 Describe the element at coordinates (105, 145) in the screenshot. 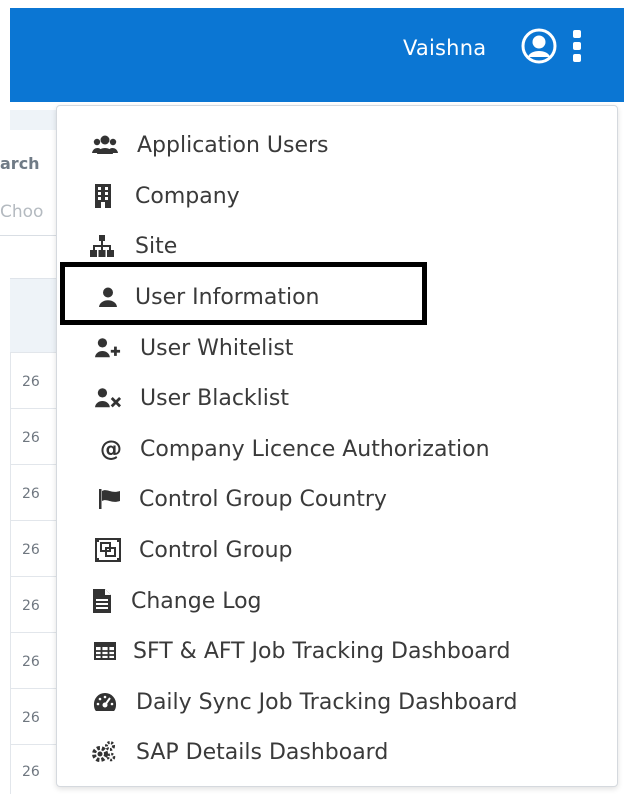

I see `users-icon` at that location.